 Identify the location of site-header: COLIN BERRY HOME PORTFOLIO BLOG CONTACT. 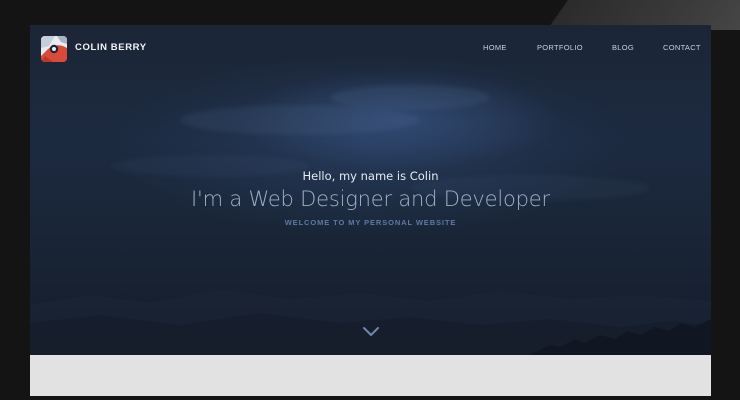
(370, 49).